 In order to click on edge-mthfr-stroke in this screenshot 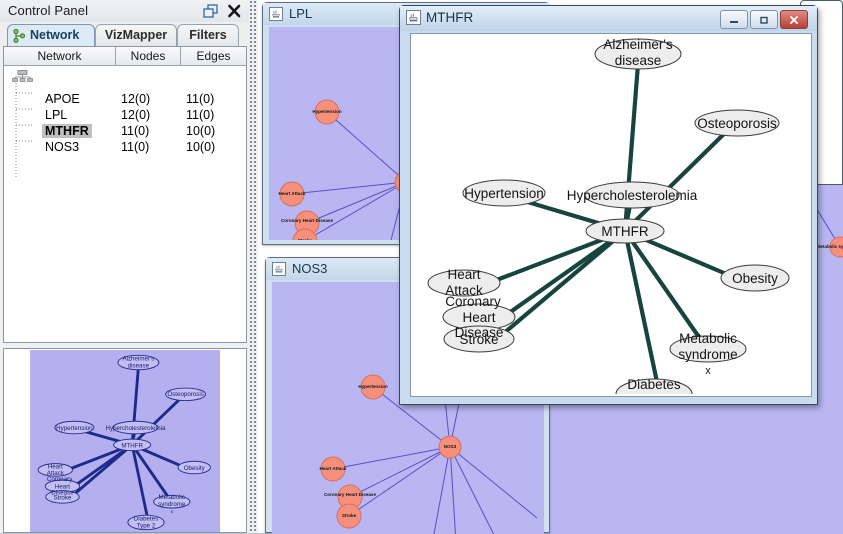, I will do `click(564, 282)`.